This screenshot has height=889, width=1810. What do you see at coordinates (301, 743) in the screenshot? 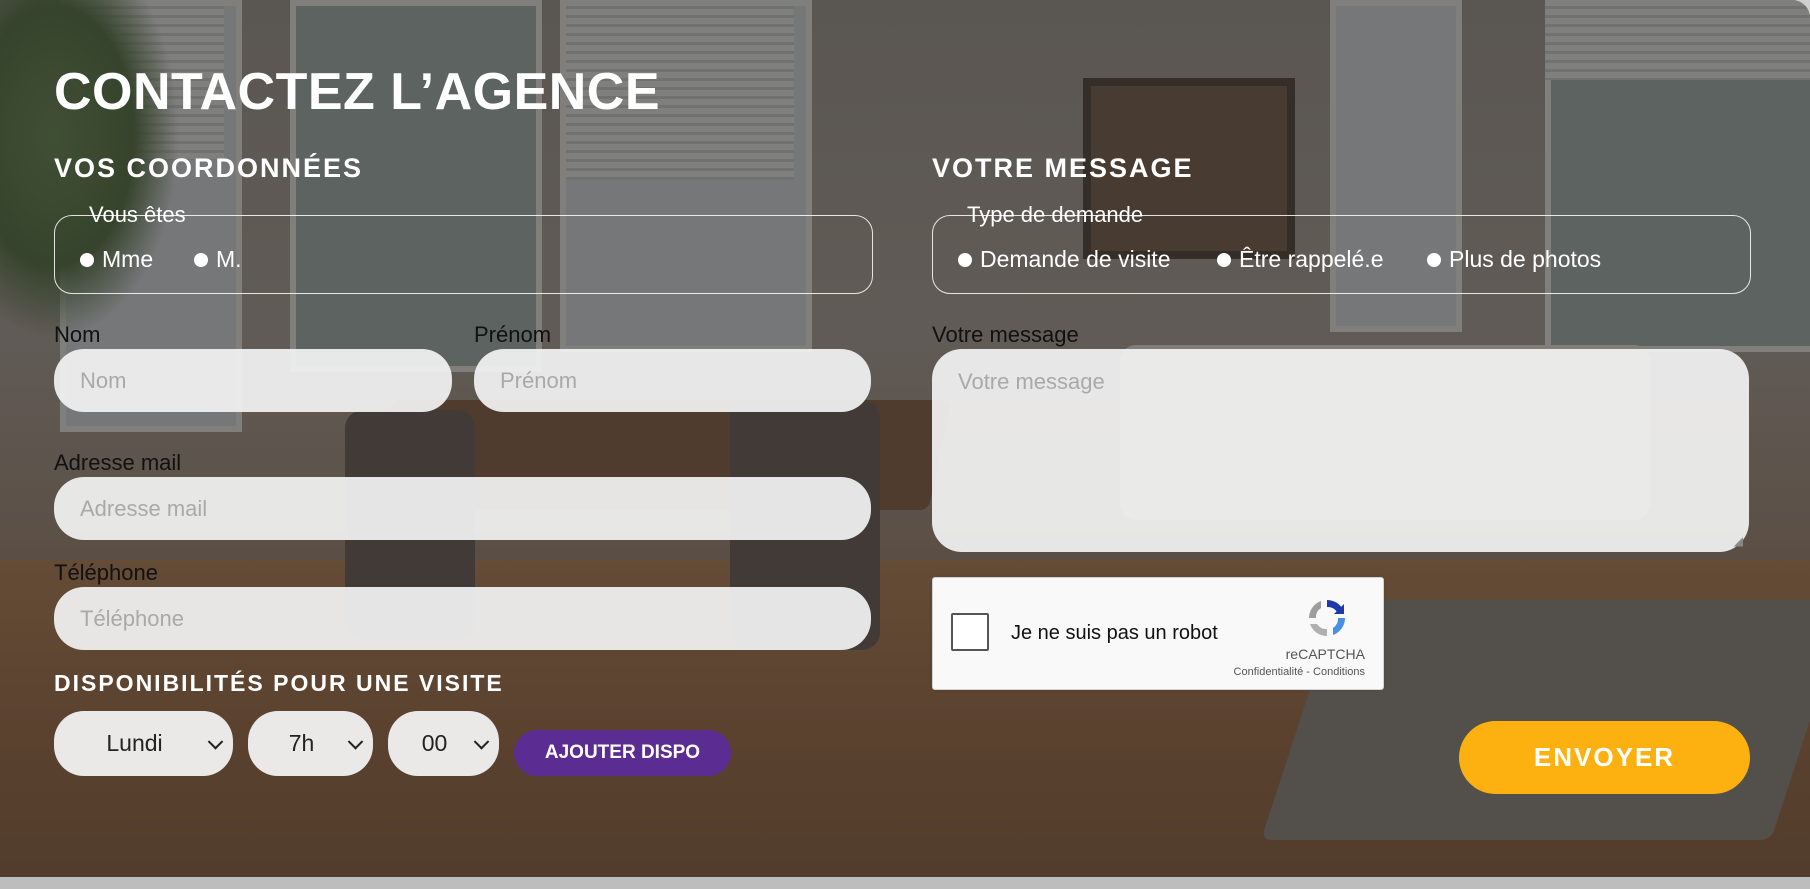
I see `hour-select-value: 7h` at bounding box center [301, 743].